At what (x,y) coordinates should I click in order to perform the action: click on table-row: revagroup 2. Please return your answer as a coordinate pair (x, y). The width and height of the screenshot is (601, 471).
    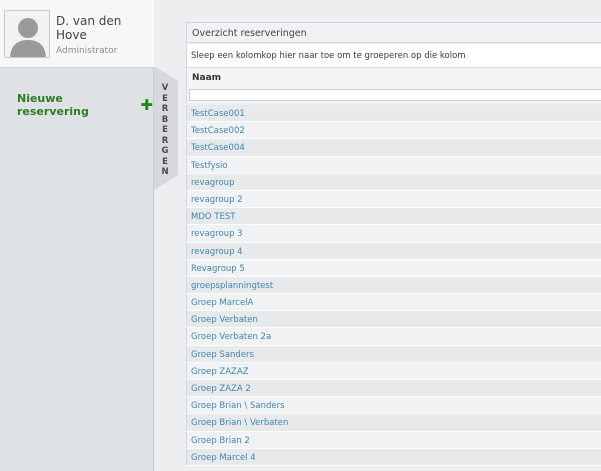
    Looking at the image, I should click on (393, 199).